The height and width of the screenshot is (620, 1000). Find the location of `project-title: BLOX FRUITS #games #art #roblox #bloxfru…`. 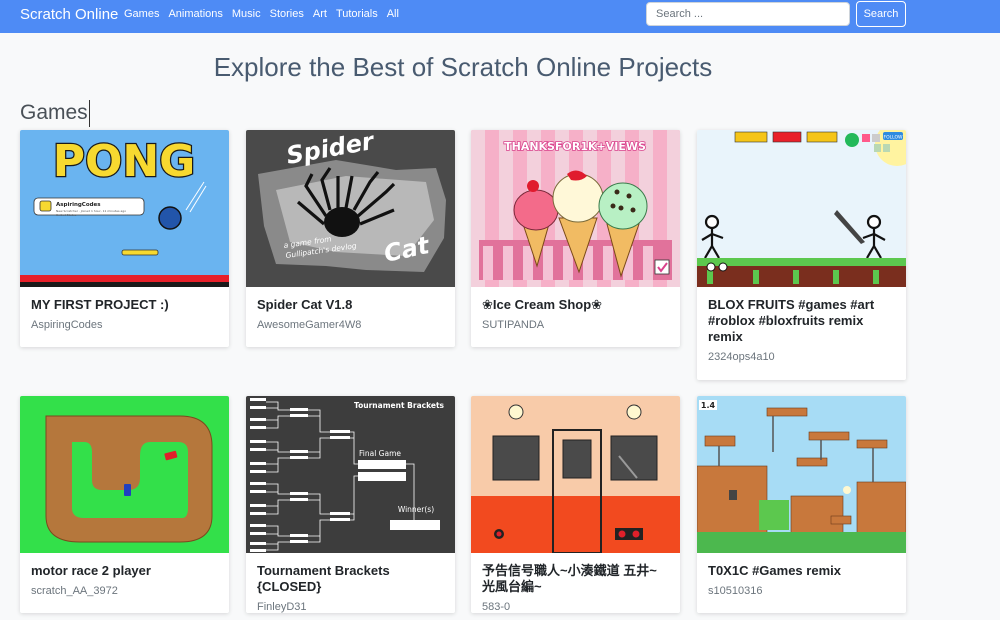

project-title: BLOX FRUITS #games #art #roblox #bloxfru… is located at coordinates (801, 321).